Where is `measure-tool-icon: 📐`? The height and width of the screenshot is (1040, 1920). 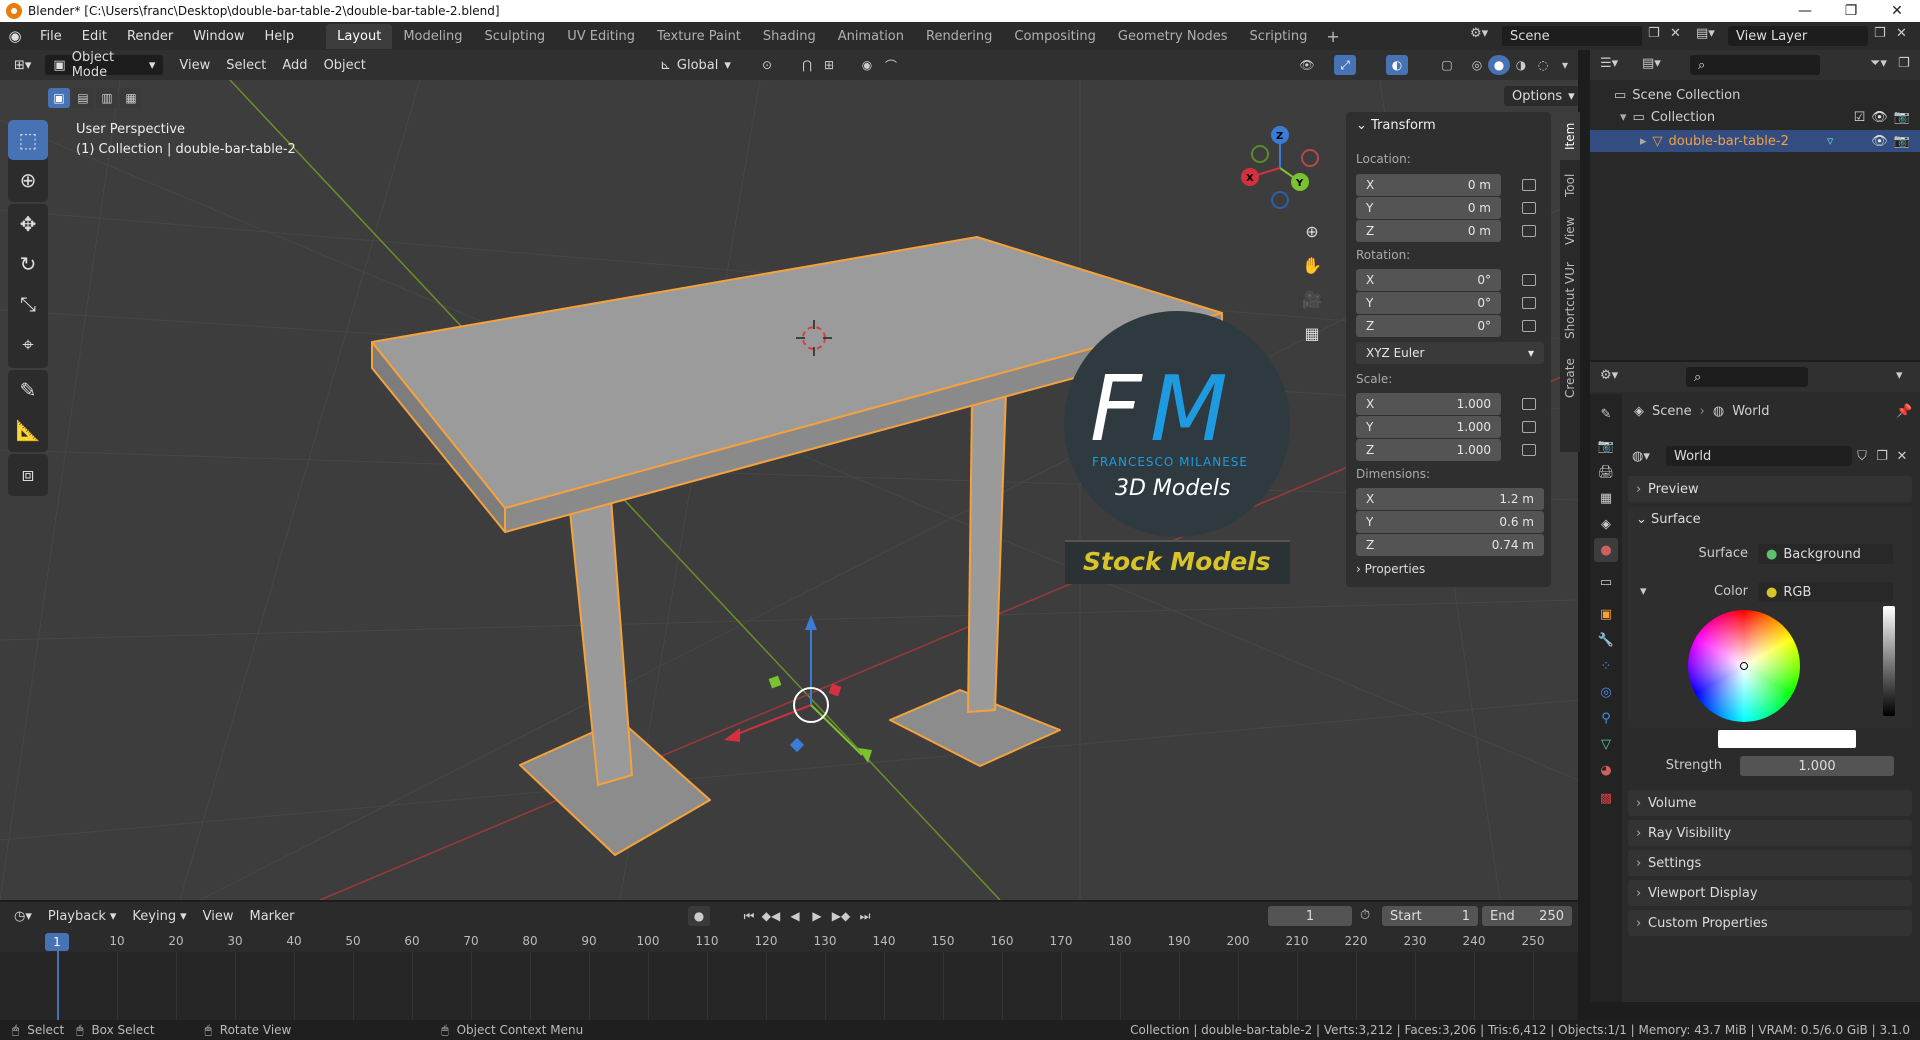
measure-tool-icon: 📐 is located at coordinates (28, 430).